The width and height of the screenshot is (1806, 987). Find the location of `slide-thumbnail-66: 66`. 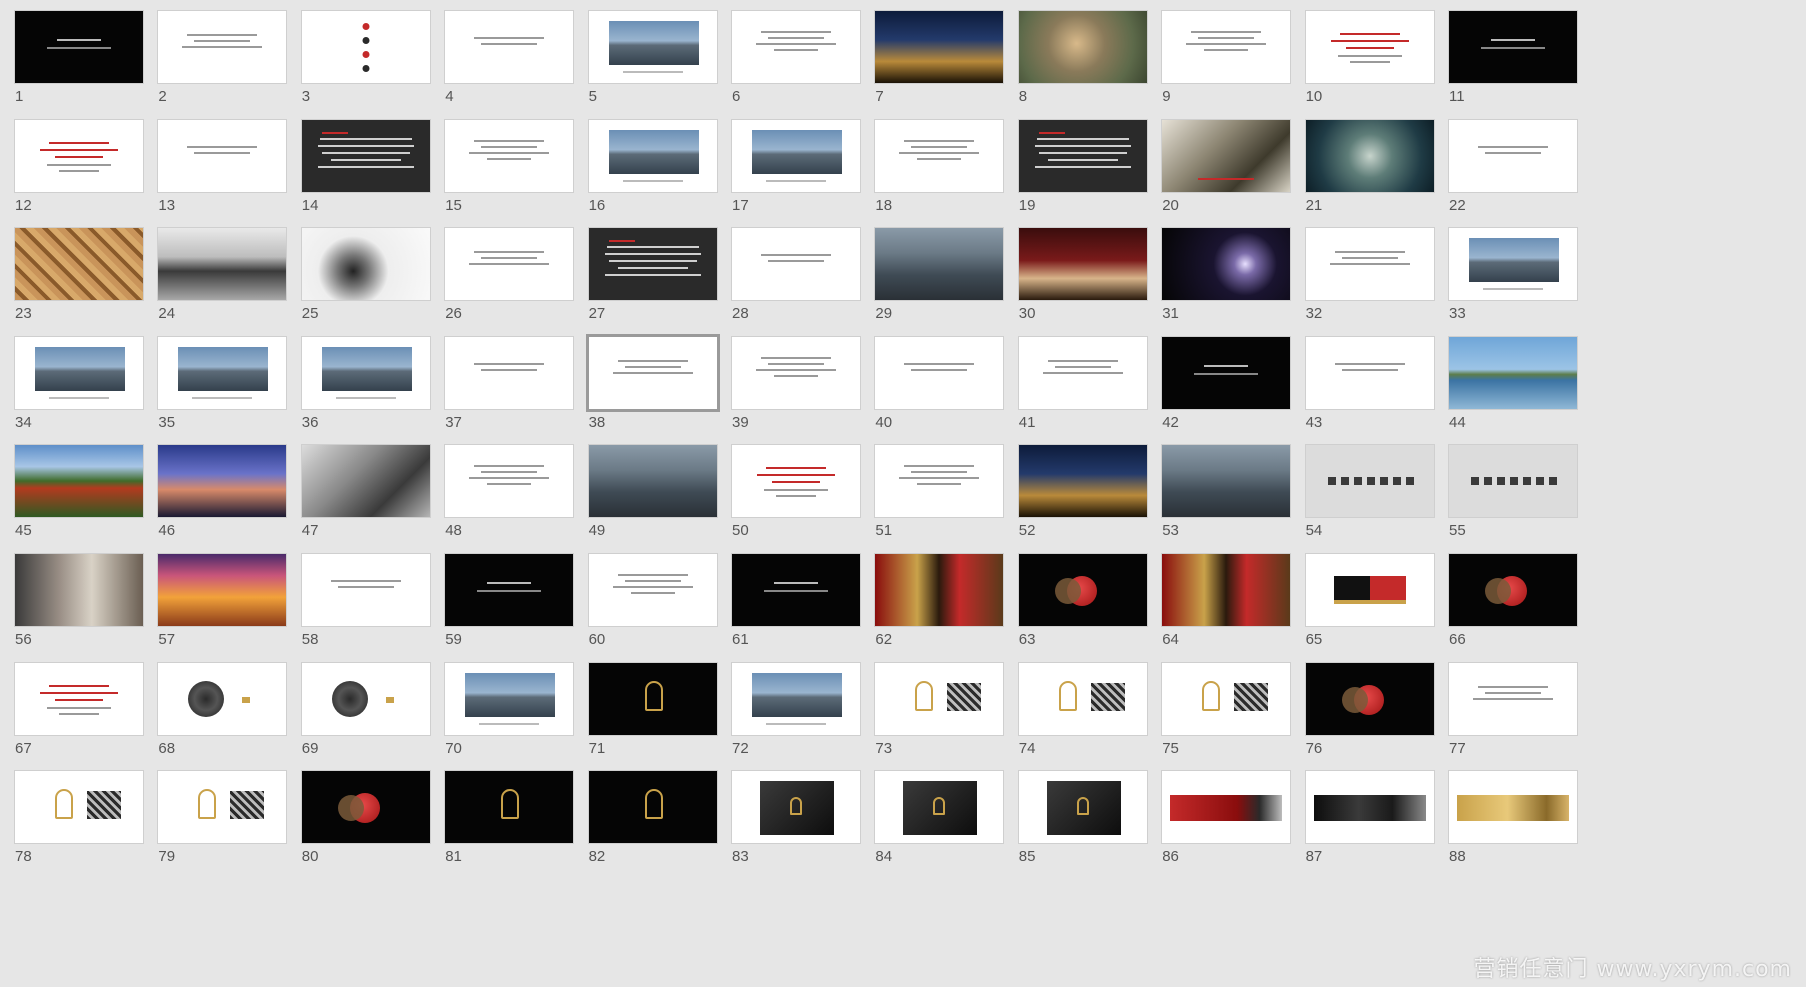

slide-thumbnail-66: 66 is located at coordinates (1513, 613).